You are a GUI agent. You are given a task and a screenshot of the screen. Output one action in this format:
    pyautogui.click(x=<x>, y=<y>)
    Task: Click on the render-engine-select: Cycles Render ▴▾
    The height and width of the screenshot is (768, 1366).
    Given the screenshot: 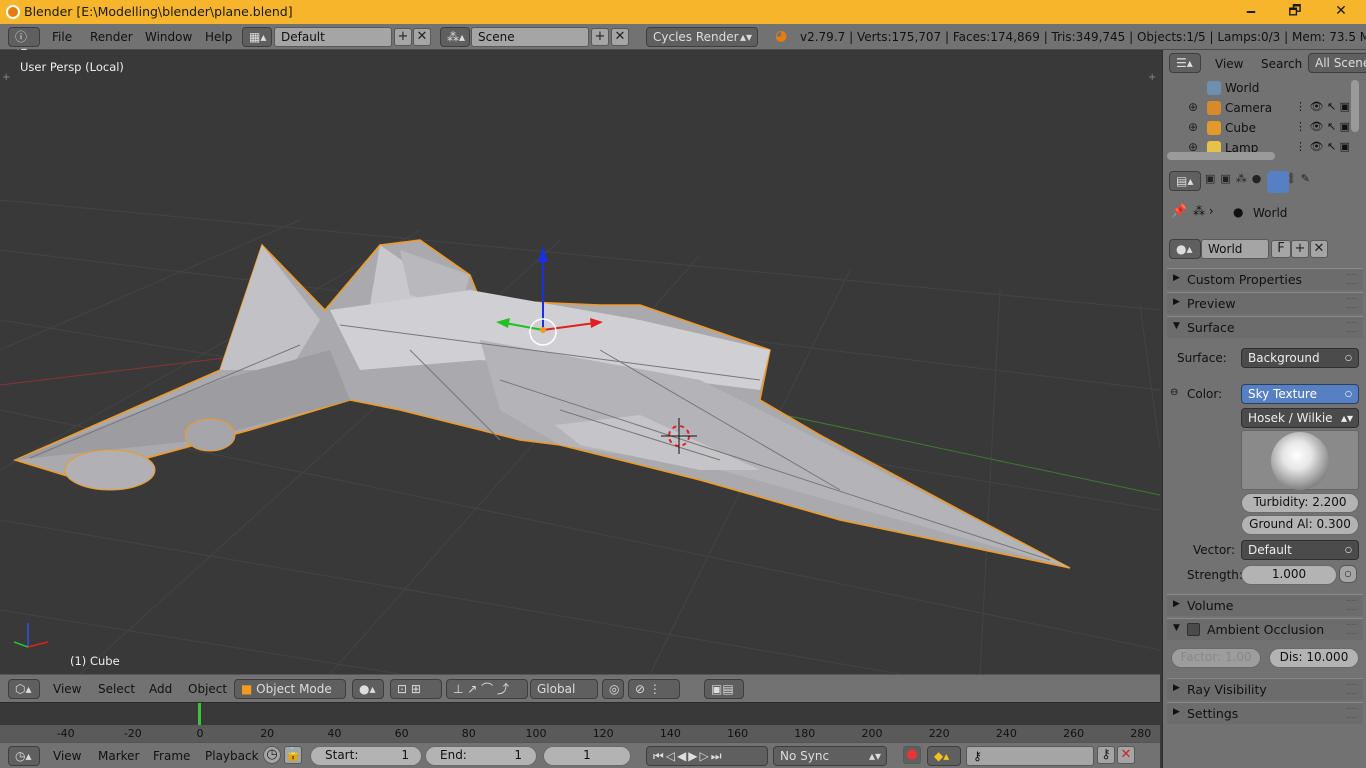 What is the action you would take?
    pyautogui.click(x=702, y=37)
    